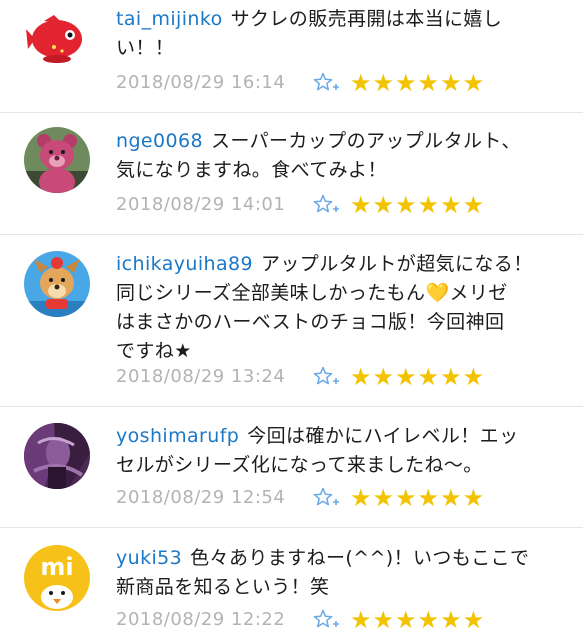  I want to click on comment-body-line: はまさかのハーベストのチョコ版！今回神回, so click(310, 322).